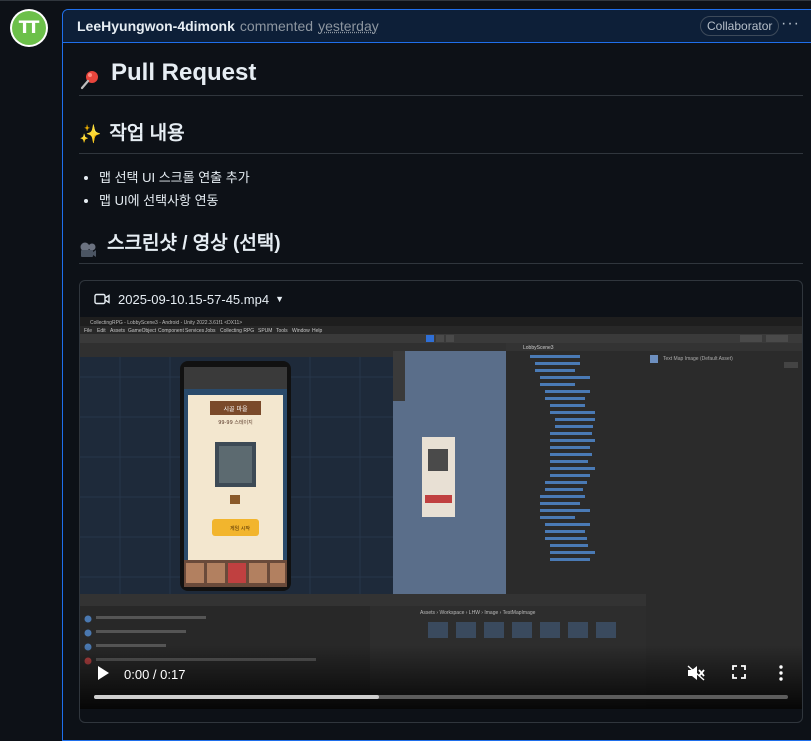 Image resolution: width=811 pixels, height=741 pixels. Describe the element at coordinates (696, 674) in the screenshot. I see `mute-icon` at that location.